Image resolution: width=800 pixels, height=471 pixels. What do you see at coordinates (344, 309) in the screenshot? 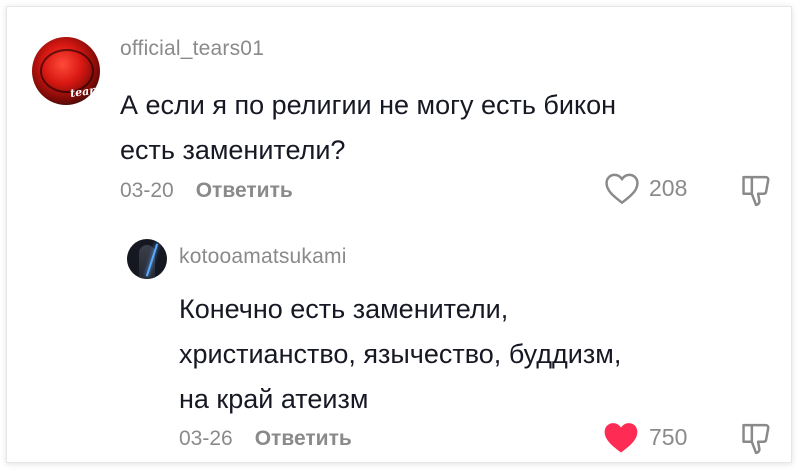
I see `comment-text-line: Конечно есть заменители,` at bounding box center [344, 309].